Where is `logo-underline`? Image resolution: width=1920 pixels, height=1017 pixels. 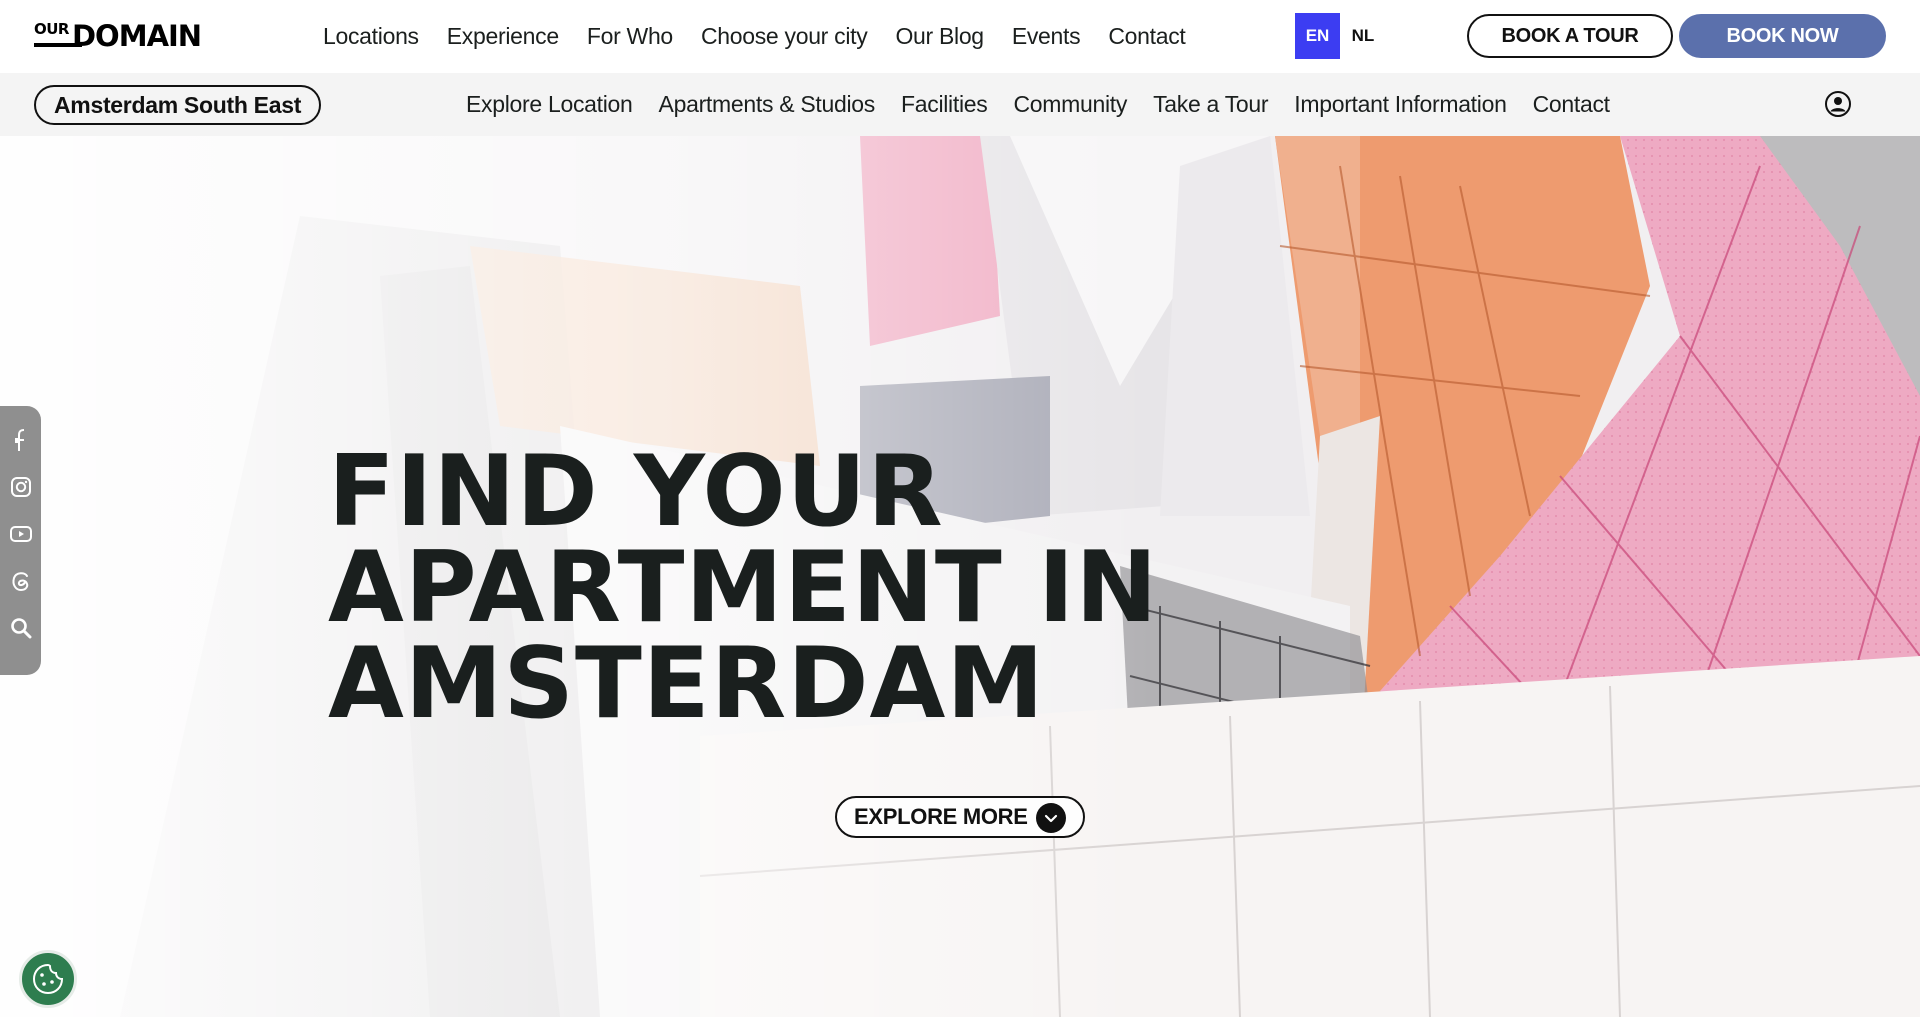
logo-underline is located at coordinates (58, 45).